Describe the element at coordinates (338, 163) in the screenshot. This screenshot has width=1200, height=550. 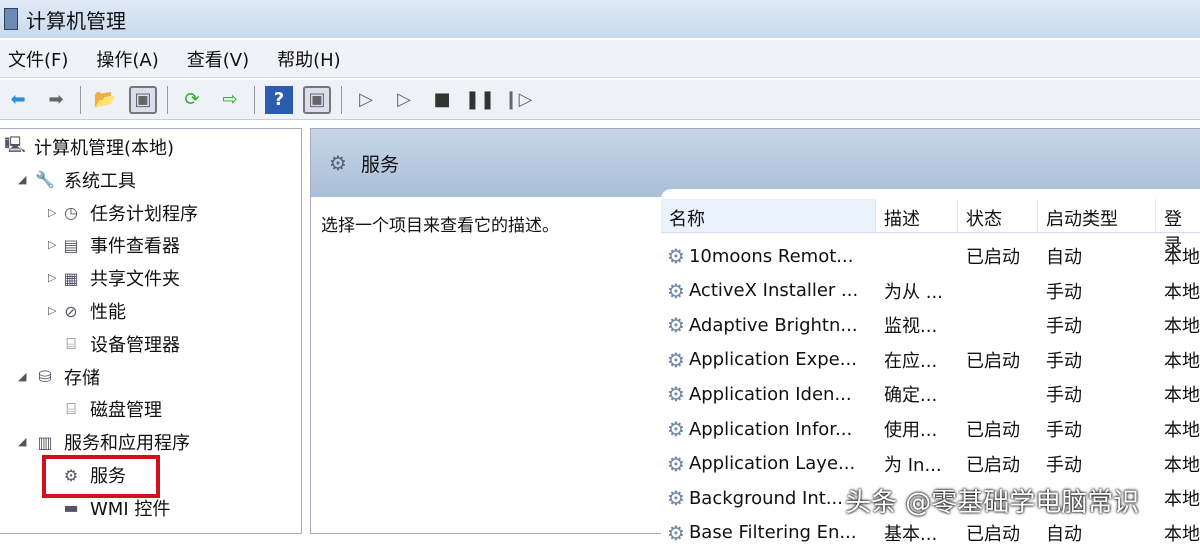
I see `gear-icon: ⚙` at that location.